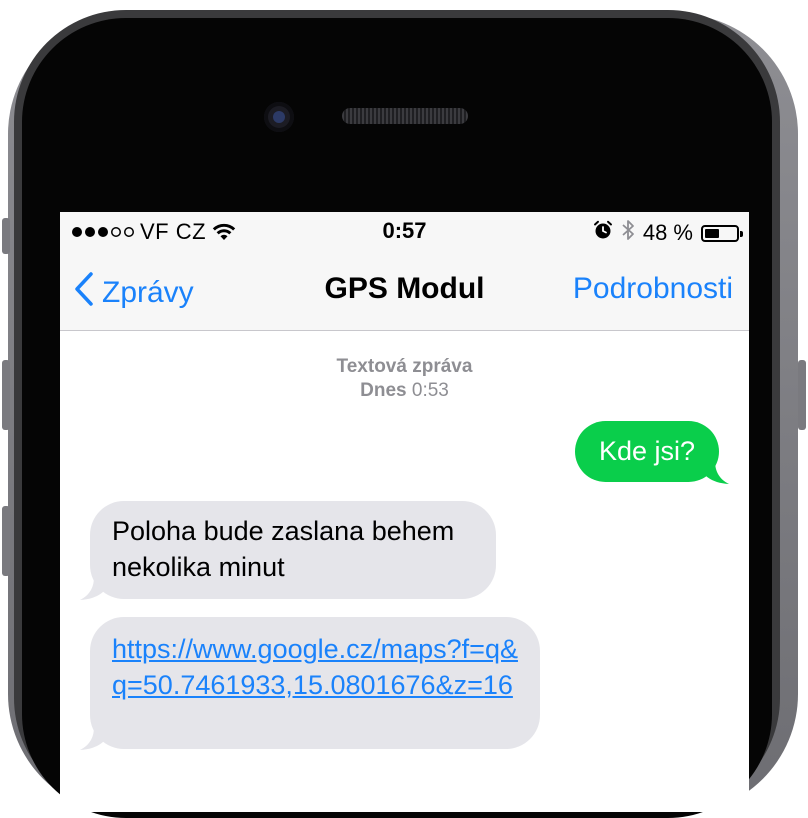 The image size is (808, 818). I want to click on navigation-bar: Zprávy GPS Modul Podrobnosti, so click(404, 290).